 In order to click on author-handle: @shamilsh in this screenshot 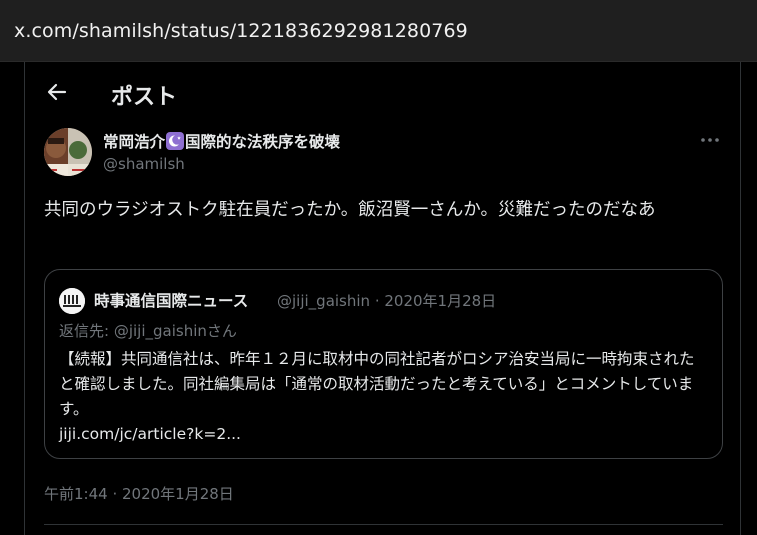, I will do `click(144, 164)`.